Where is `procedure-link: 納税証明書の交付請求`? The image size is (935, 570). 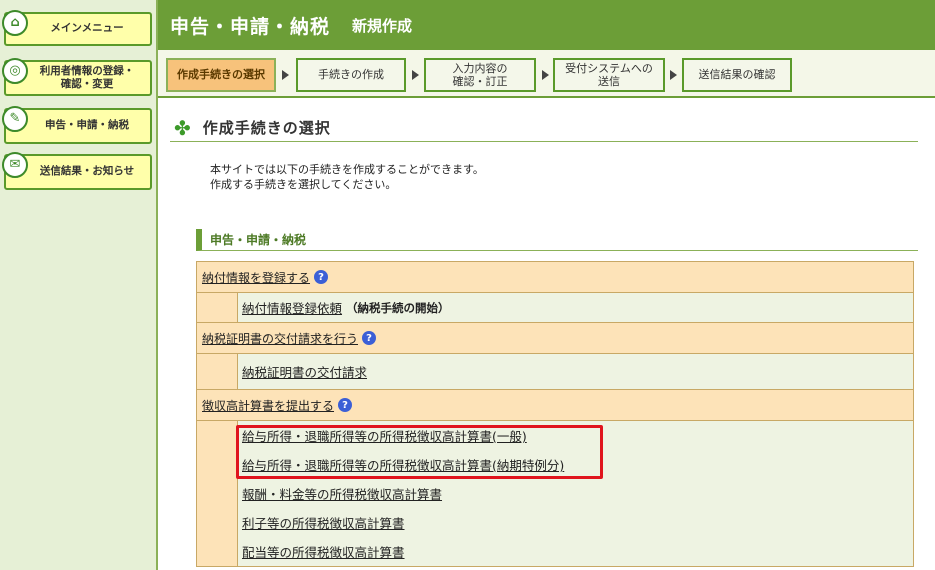 procedure-link: 納税証明書の交付請求 is located at coordinates (304, 371).